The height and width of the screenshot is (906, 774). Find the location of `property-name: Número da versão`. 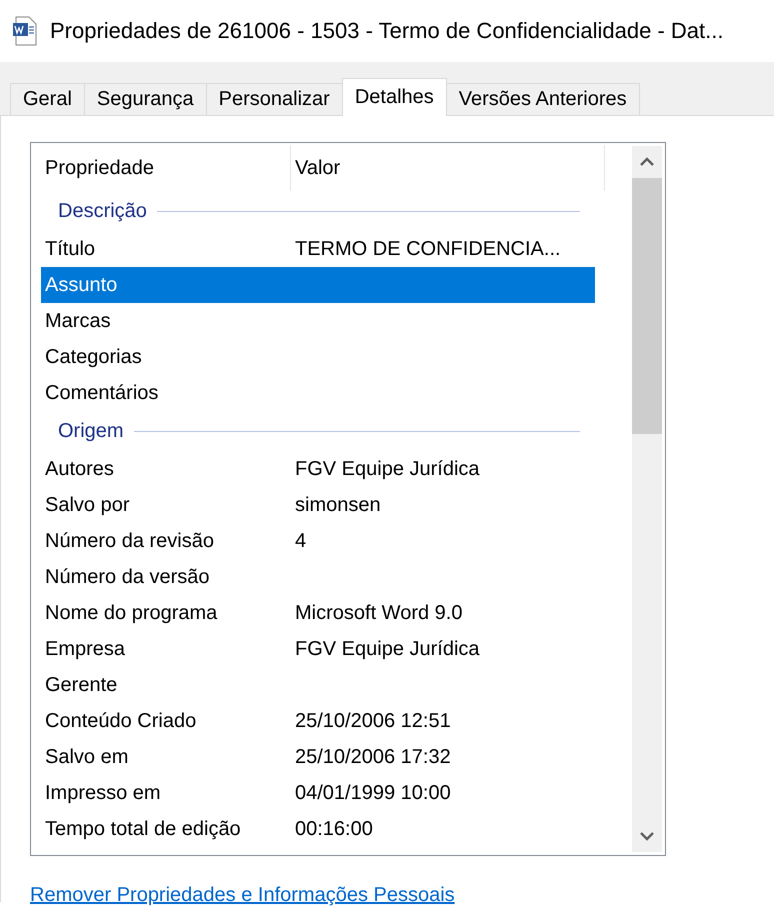

property-name: Número da versão is located at coordinates (127, 577).